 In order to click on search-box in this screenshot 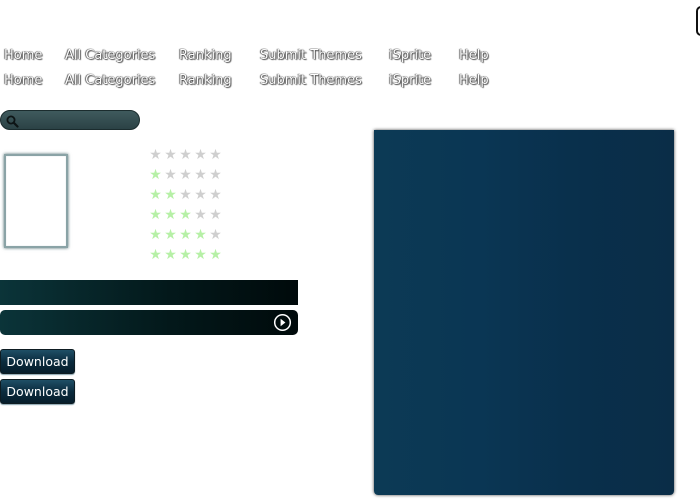, I will do `click(70, 120)`.